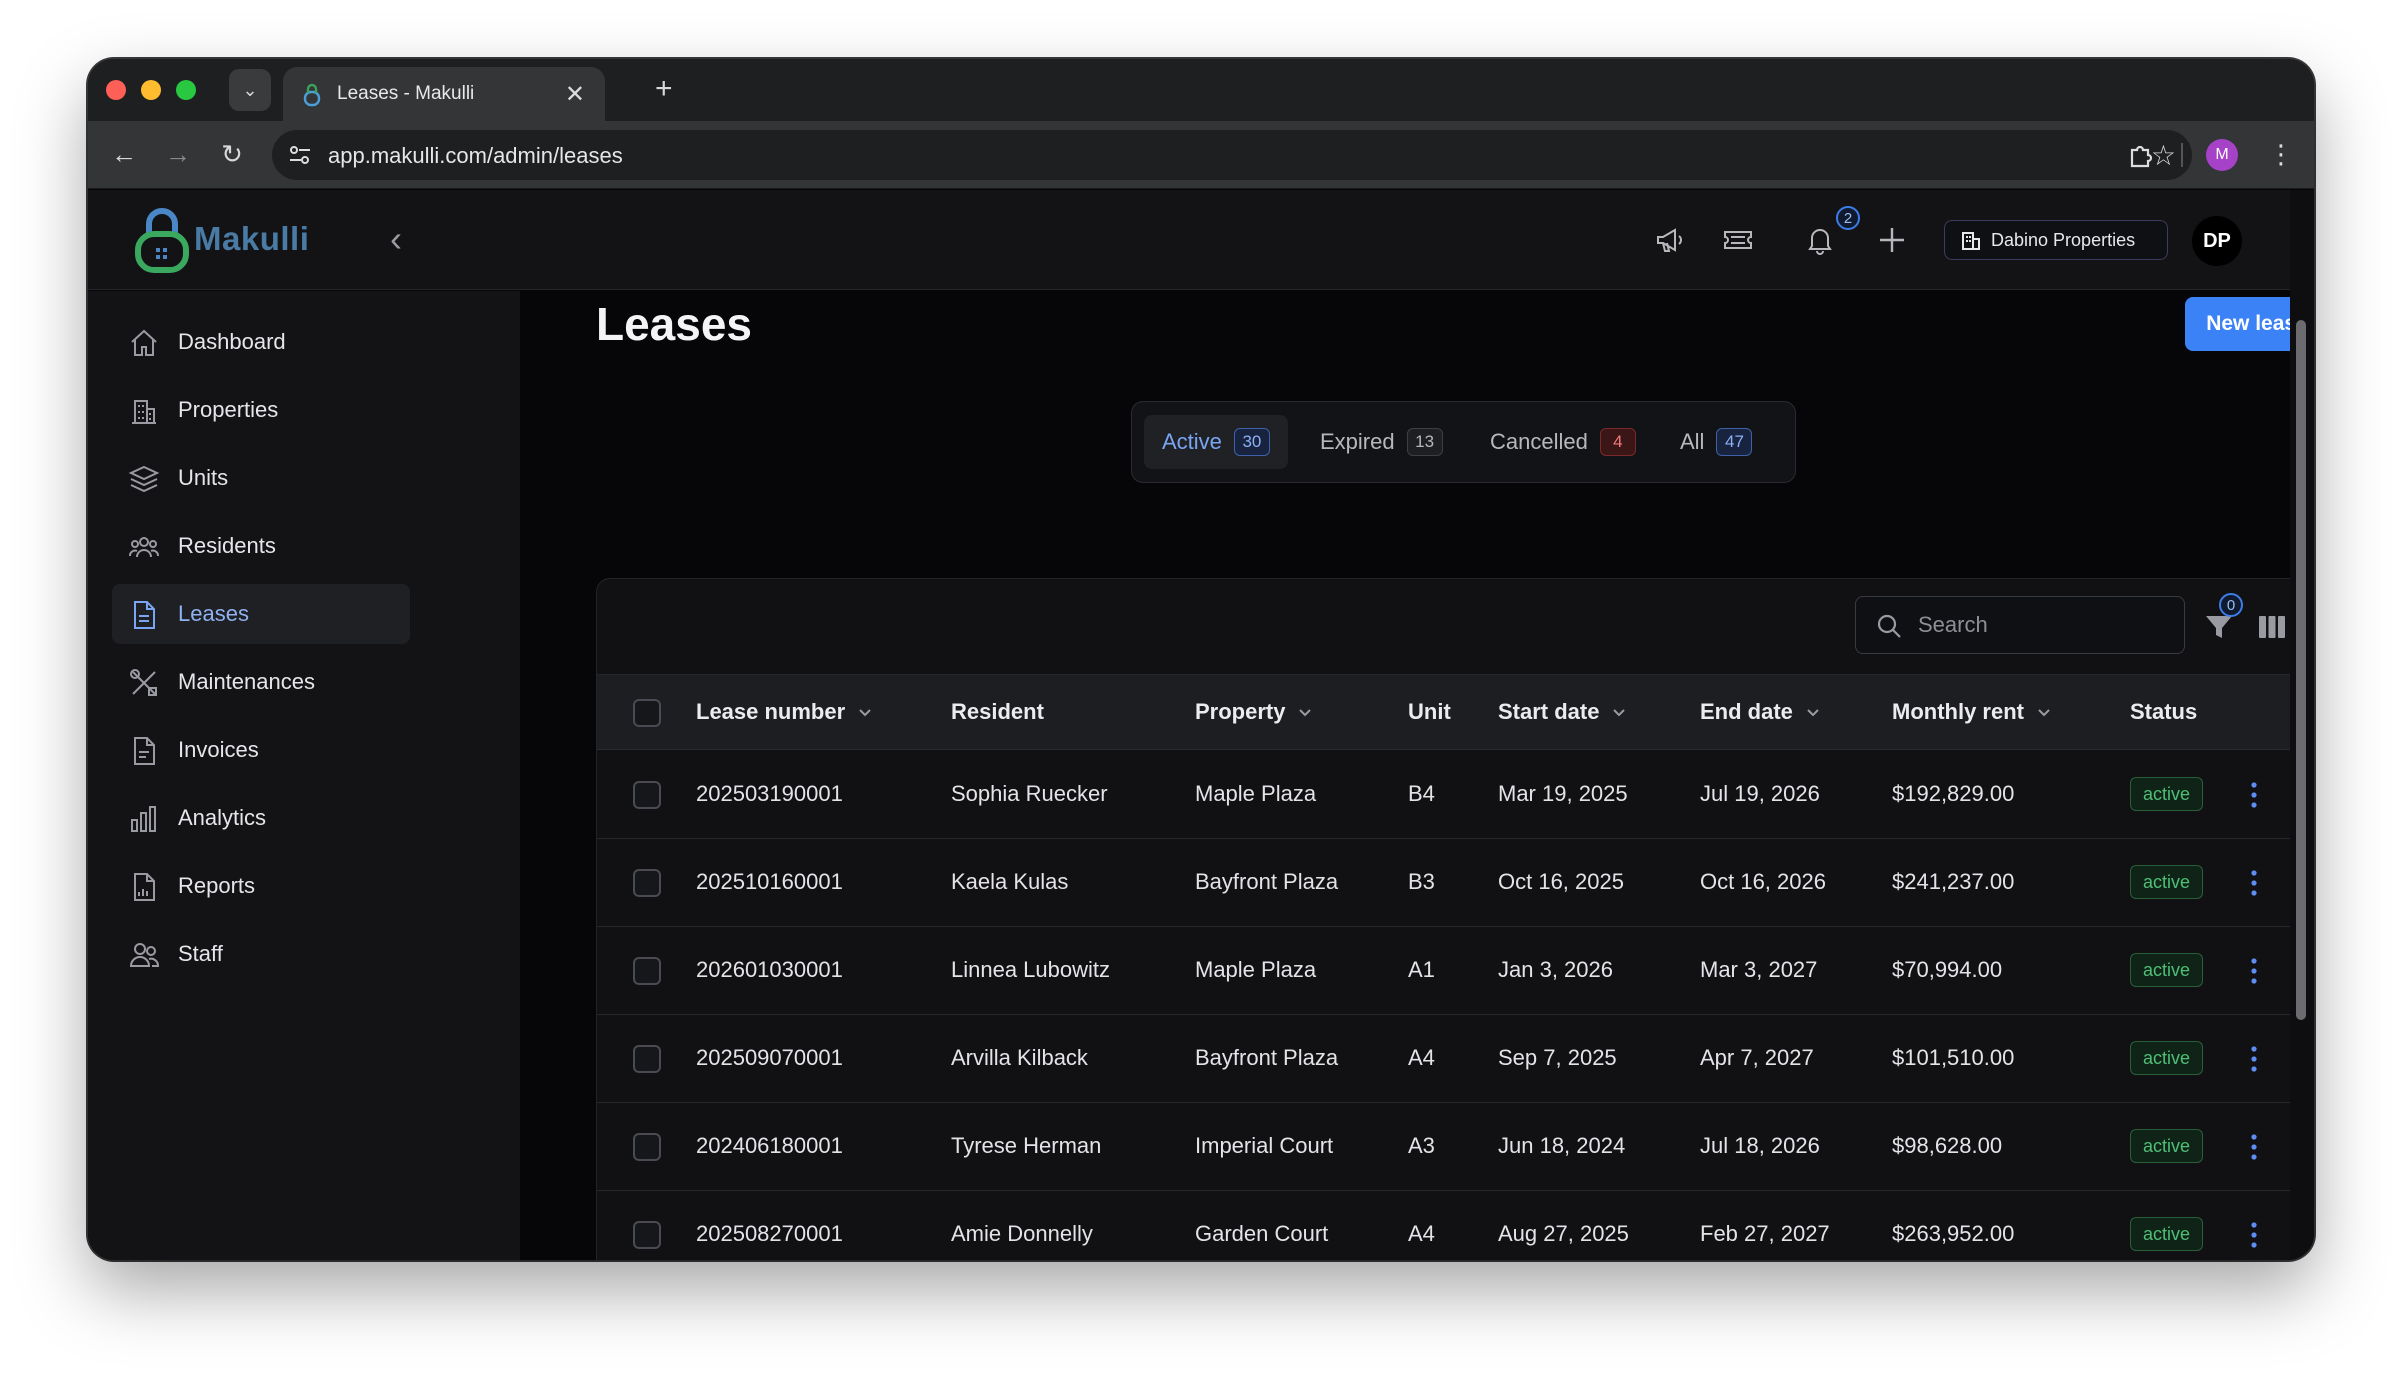  I want to click on search-input: Search, so click(2020, 625).